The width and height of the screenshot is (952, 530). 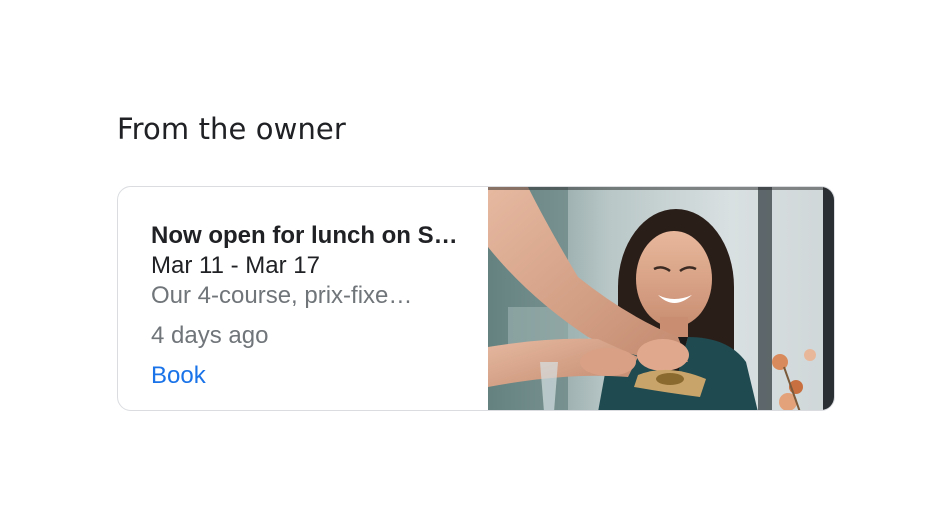 What do you see at coordinates (235, 265) in the screenshot?
I see `post-dates: Mar 11 - Mar 17` at bounding box center [235, 265].